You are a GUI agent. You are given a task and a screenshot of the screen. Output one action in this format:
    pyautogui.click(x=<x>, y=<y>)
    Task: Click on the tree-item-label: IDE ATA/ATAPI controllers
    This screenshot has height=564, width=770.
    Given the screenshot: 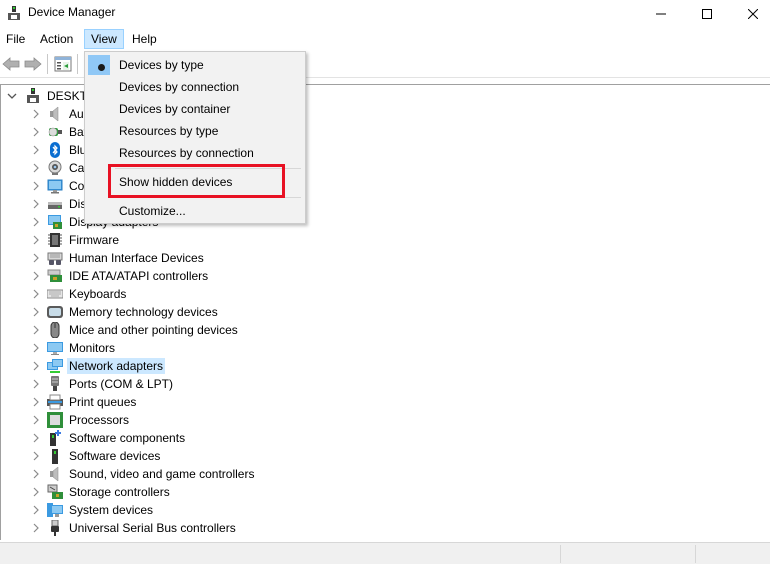 What is the action you would take?
    pyautogui.click(x=139, y=276)
    